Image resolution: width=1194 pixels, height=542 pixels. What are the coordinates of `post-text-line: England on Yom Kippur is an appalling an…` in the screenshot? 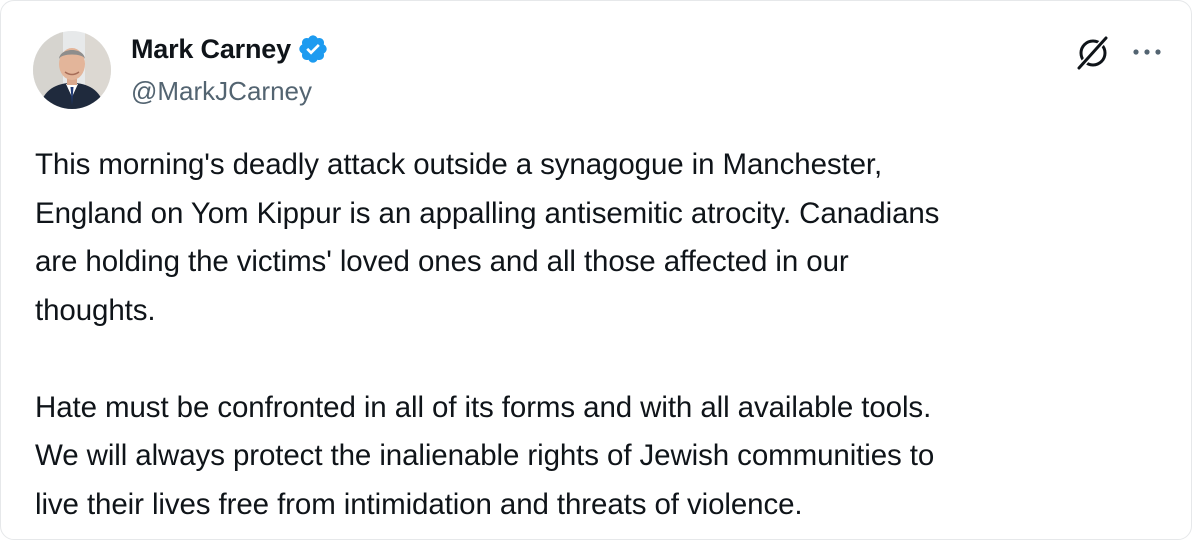 It's located at (487, 213).